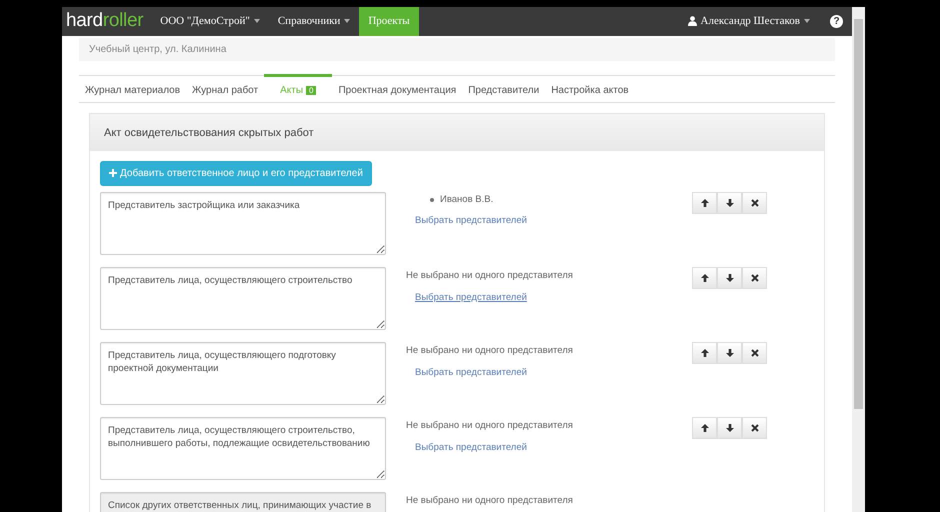 This screenshot has height=512, width=940. I want to click on tab: Проектная документация, so click(397, 88).